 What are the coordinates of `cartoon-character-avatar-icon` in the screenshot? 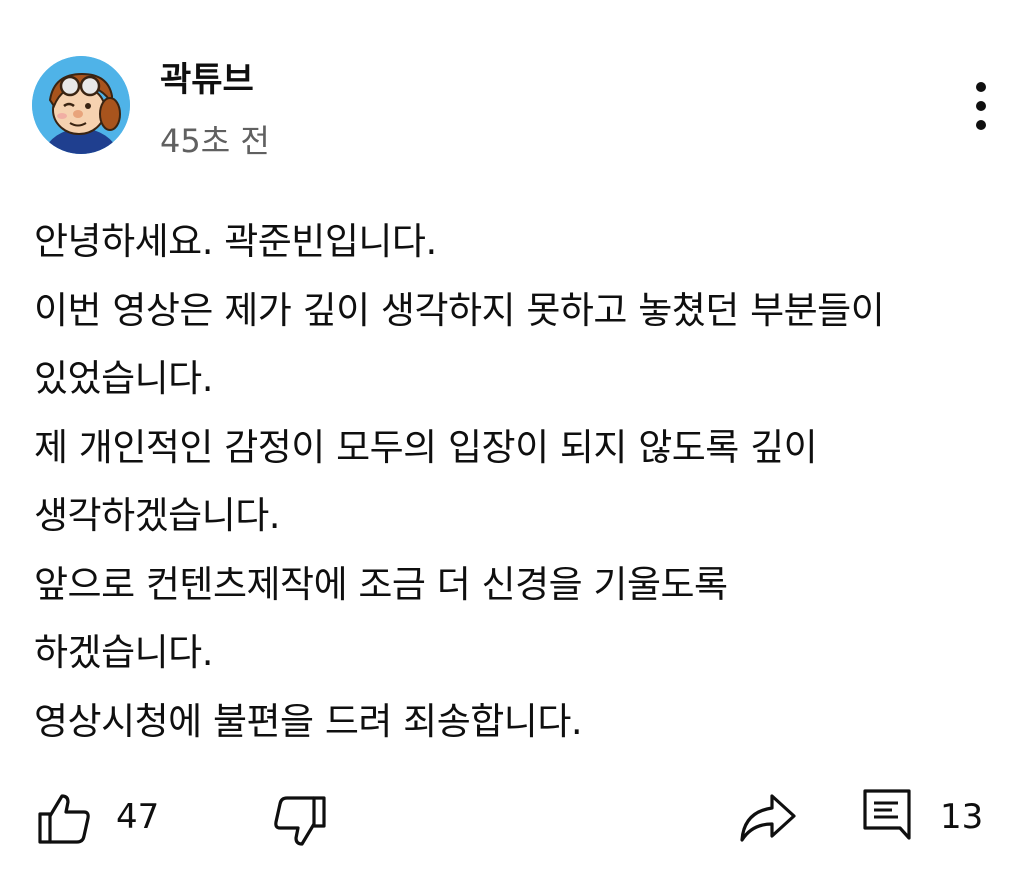 It's located at (81, 105).